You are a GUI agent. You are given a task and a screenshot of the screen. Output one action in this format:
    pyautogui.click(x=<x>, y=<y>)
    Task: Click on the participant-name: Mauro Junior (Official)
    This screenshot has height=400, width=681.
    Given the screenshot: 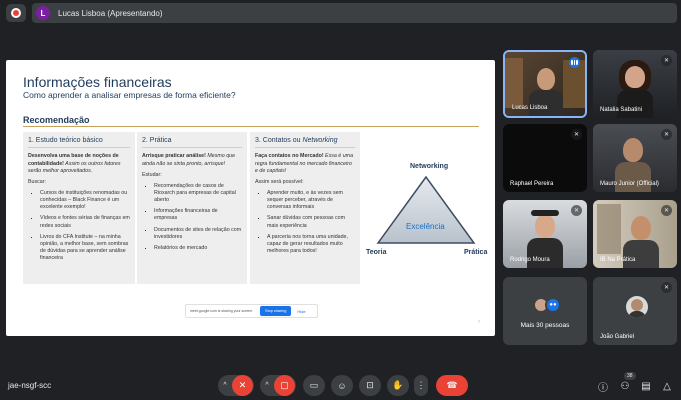 What is the action you would take?
    pyautogui.click(x=629, y=184)
    